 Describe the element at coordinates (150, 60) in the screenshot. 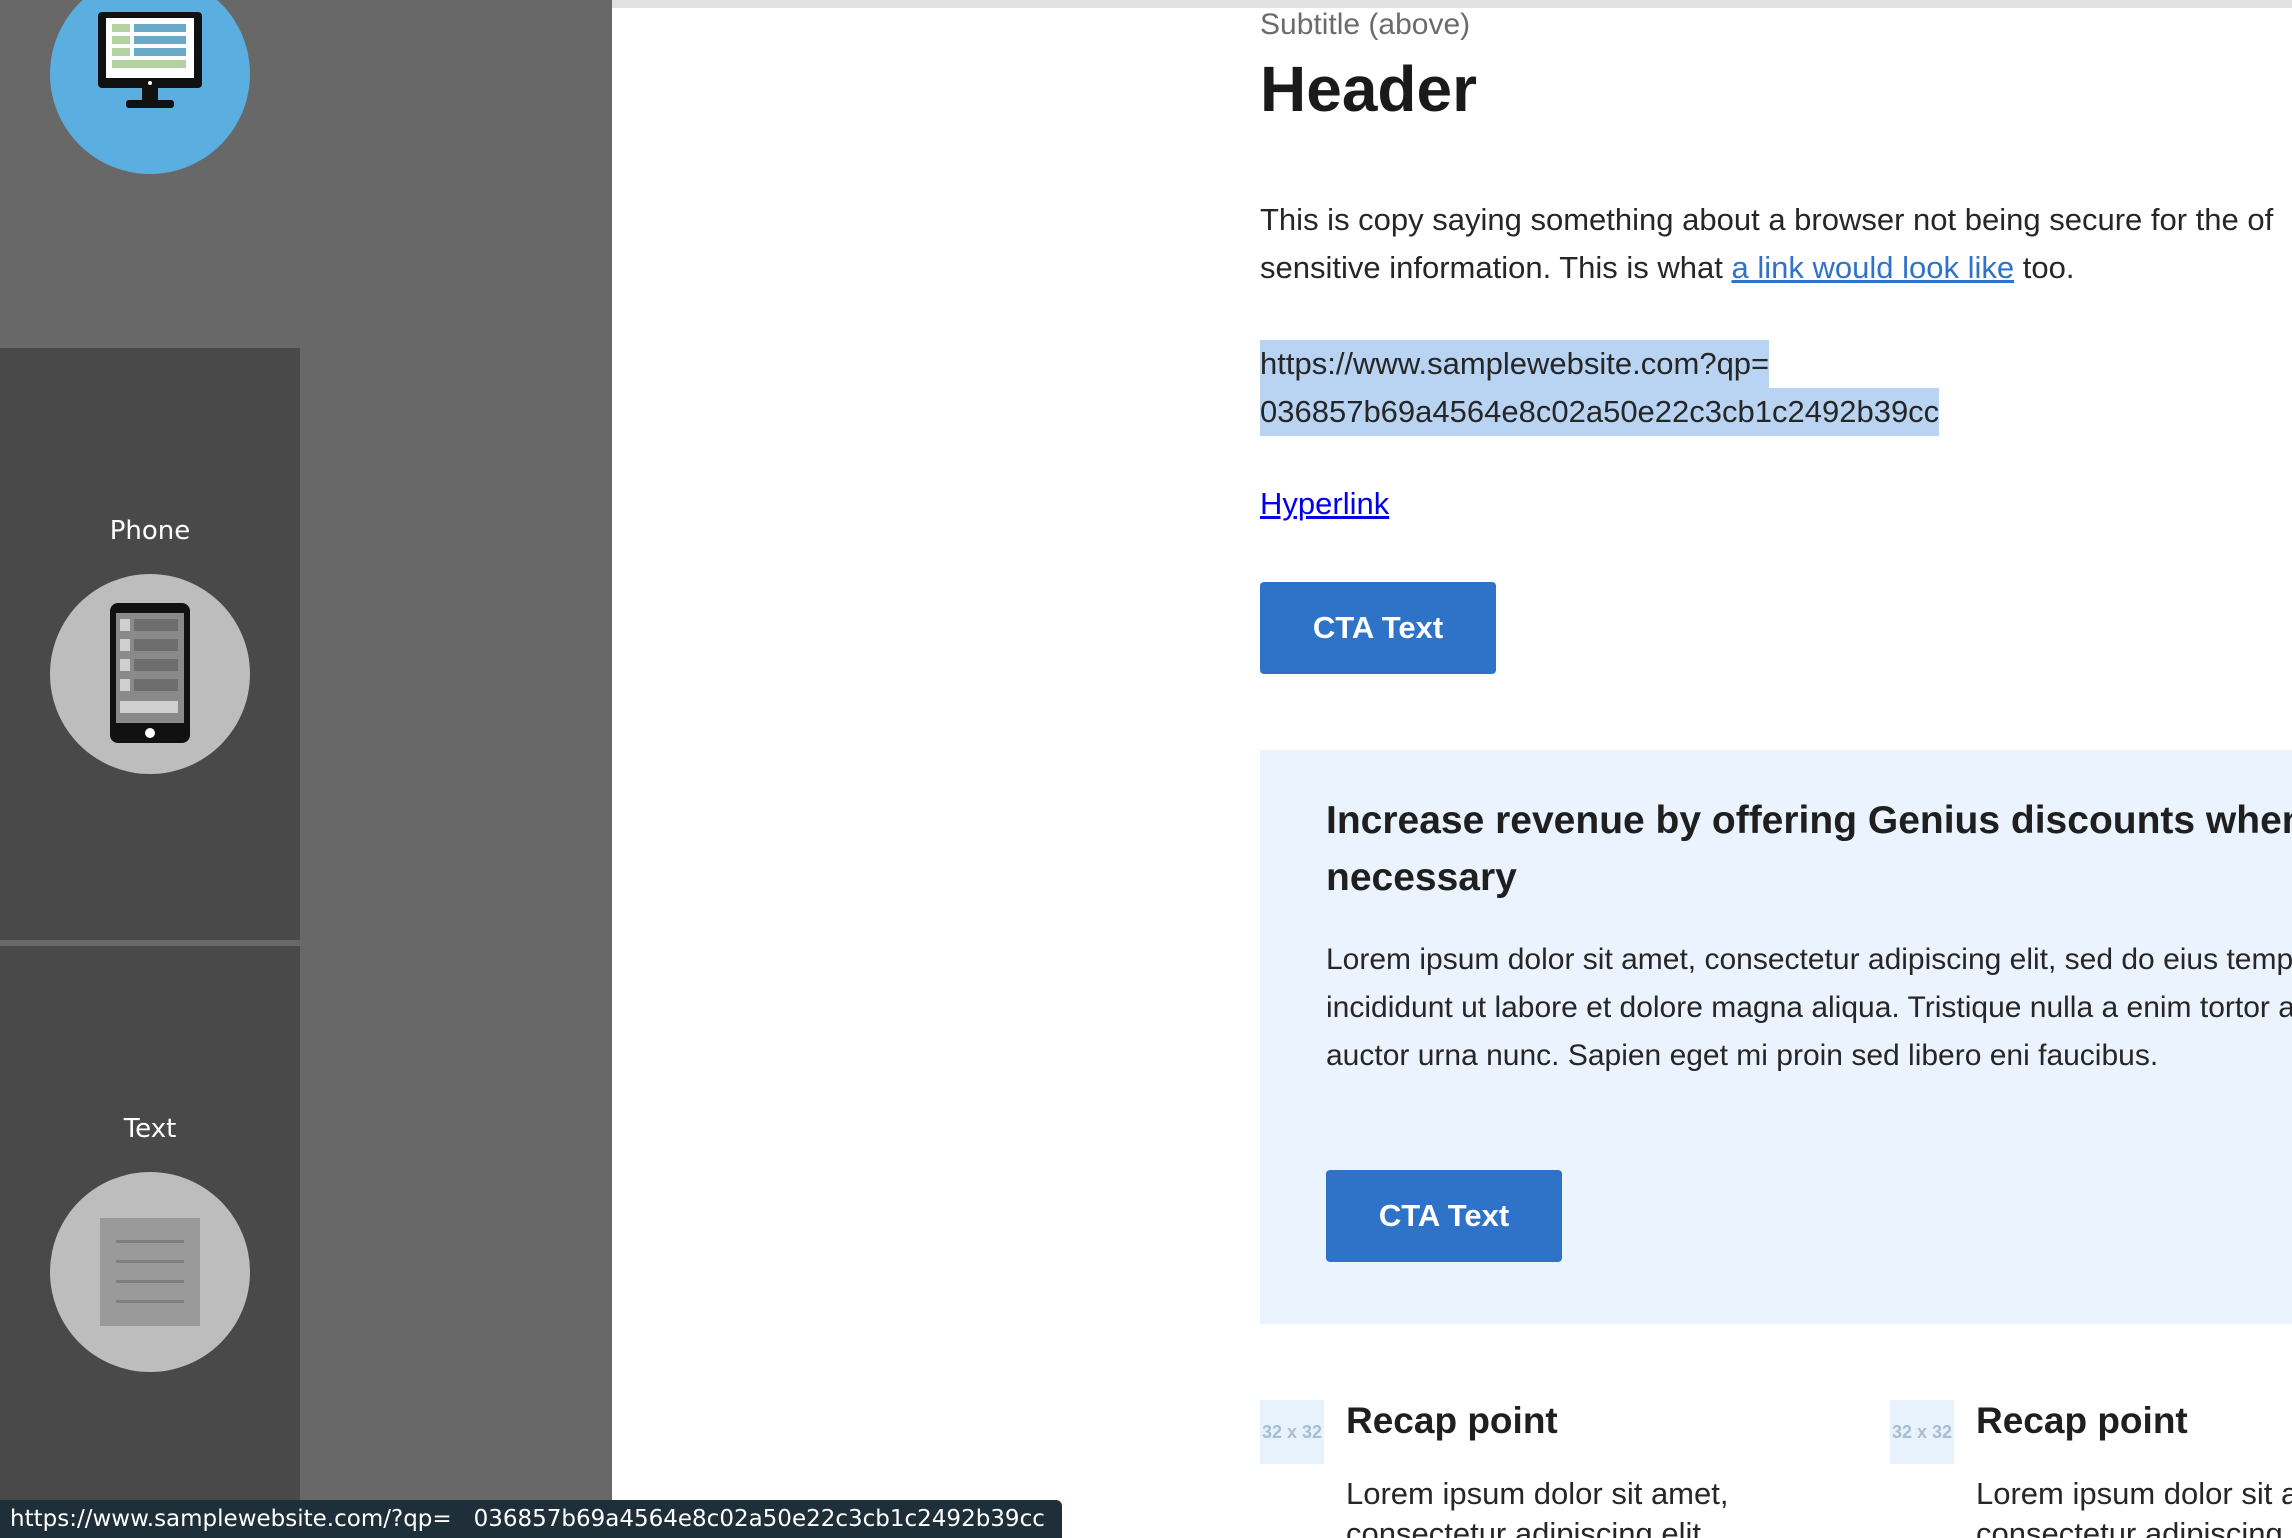

I see `desktop-monitor-icon` at that location.